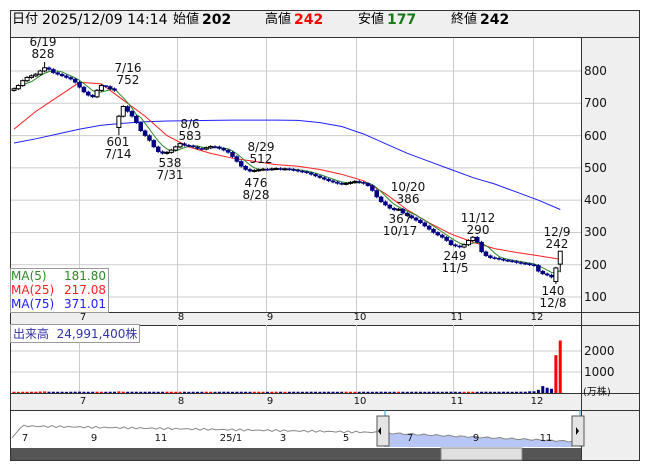  Describe the element at coordinates (31, 334) in the screenshot. I see `volume-label: 出来高` at that location.